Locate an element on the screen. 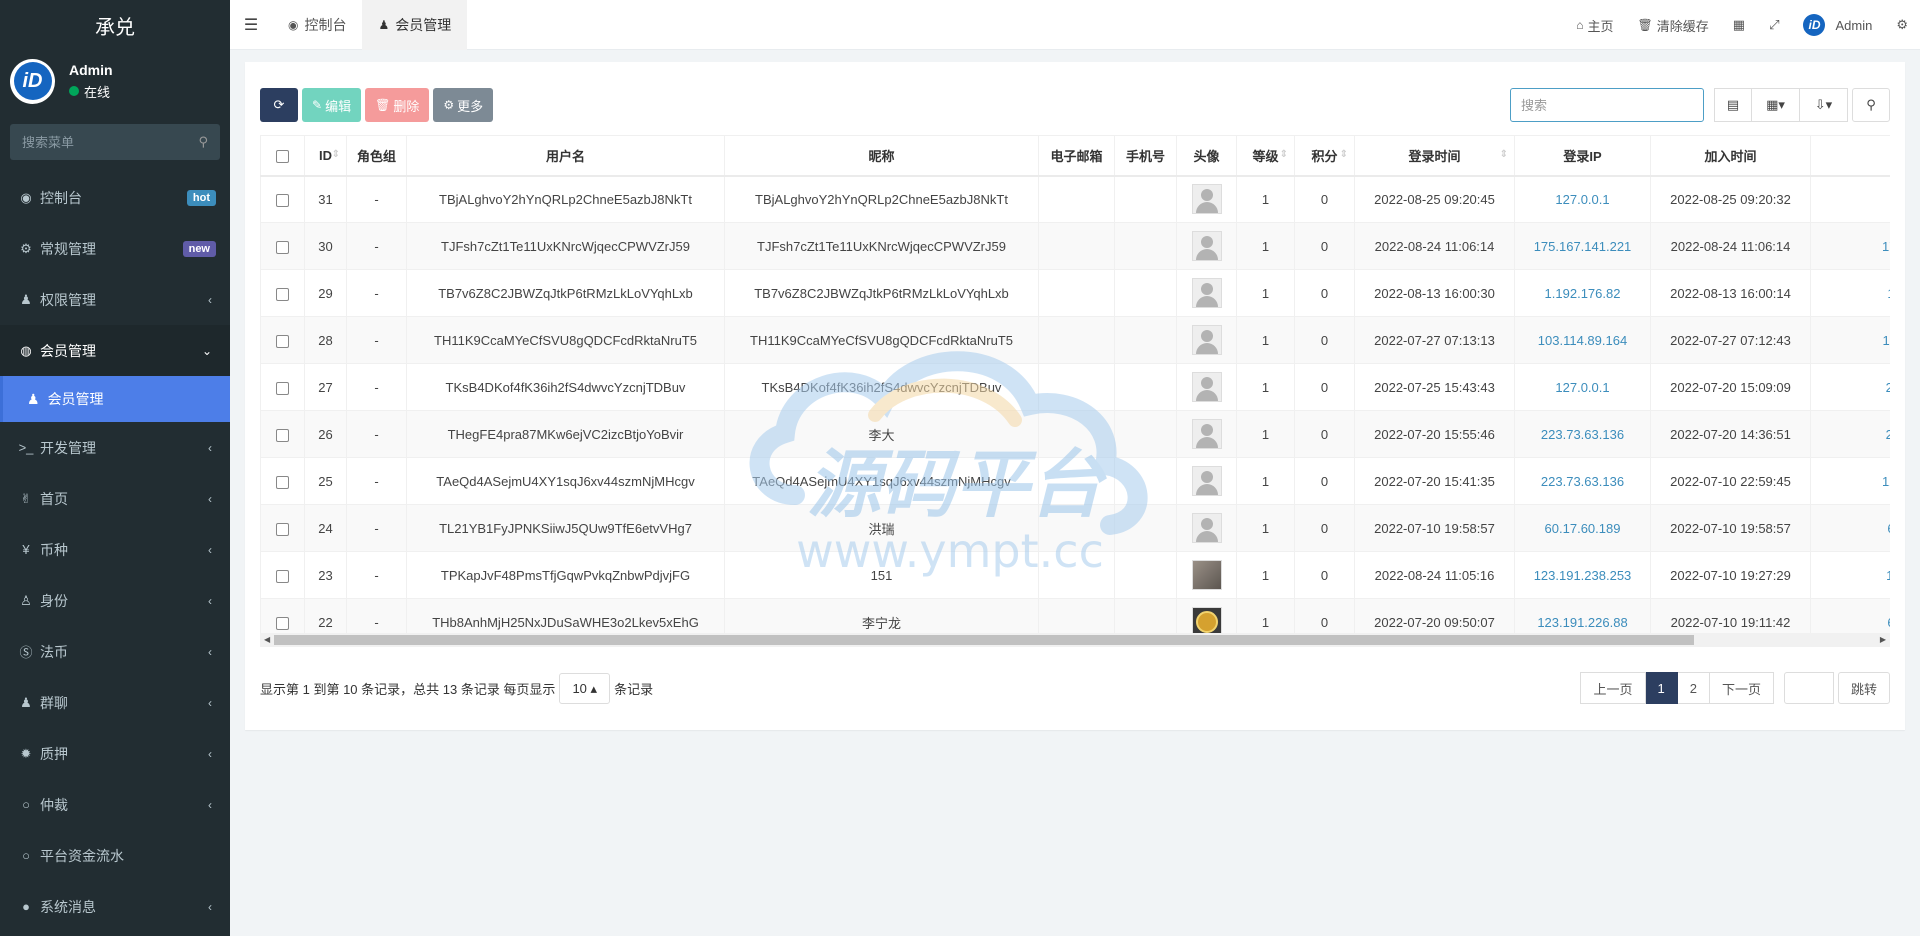 This screenshot has height=936, width=1920. select-all-checkbox is located at coordinates (282, 156).